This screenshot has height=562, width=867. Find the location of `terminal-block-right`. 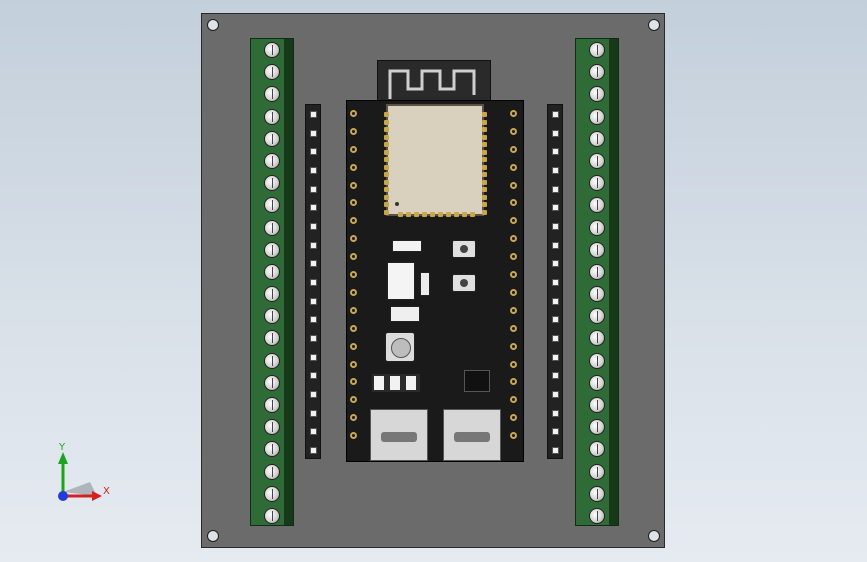

terminal-block-right is located at coordinates (597, 282).